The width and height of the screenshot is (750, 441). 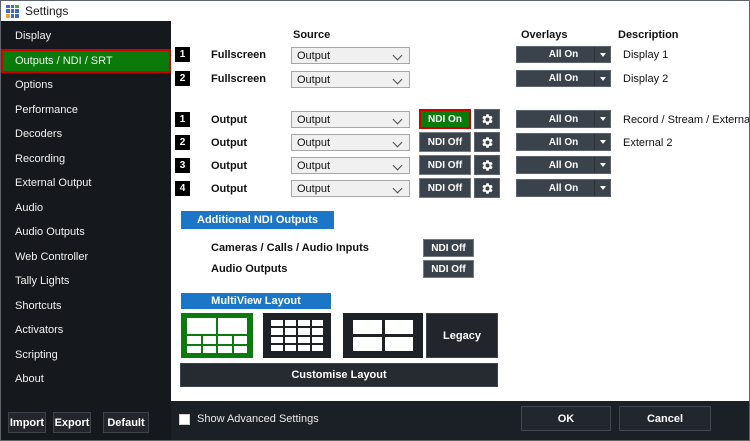 What do you see at coordinates (312, 35) in the screenshot?
I see `column-header-source: Source` at bounding box center [312, 35].